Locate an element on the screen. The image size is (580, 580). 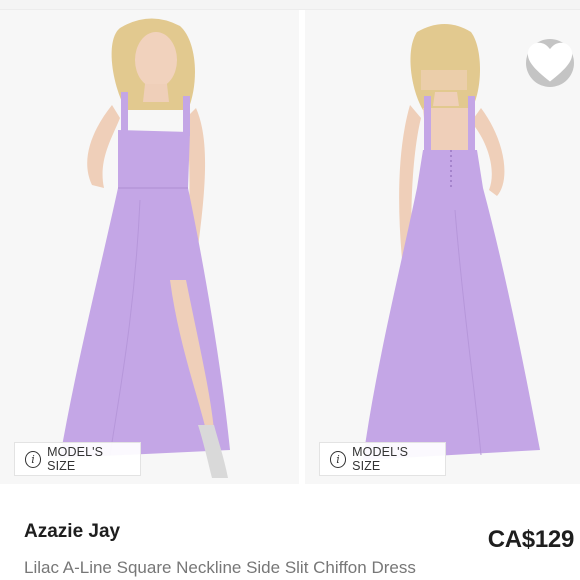
price: CA$129 is located at coordinates (531, 539).